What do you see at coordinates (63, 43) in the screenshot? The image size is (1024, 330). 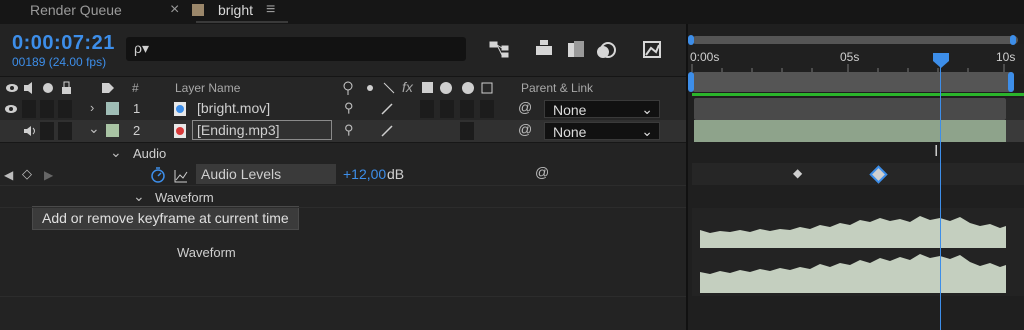 I see `current-time-display: 0:00:07:21` at bounding box center [63, 43].